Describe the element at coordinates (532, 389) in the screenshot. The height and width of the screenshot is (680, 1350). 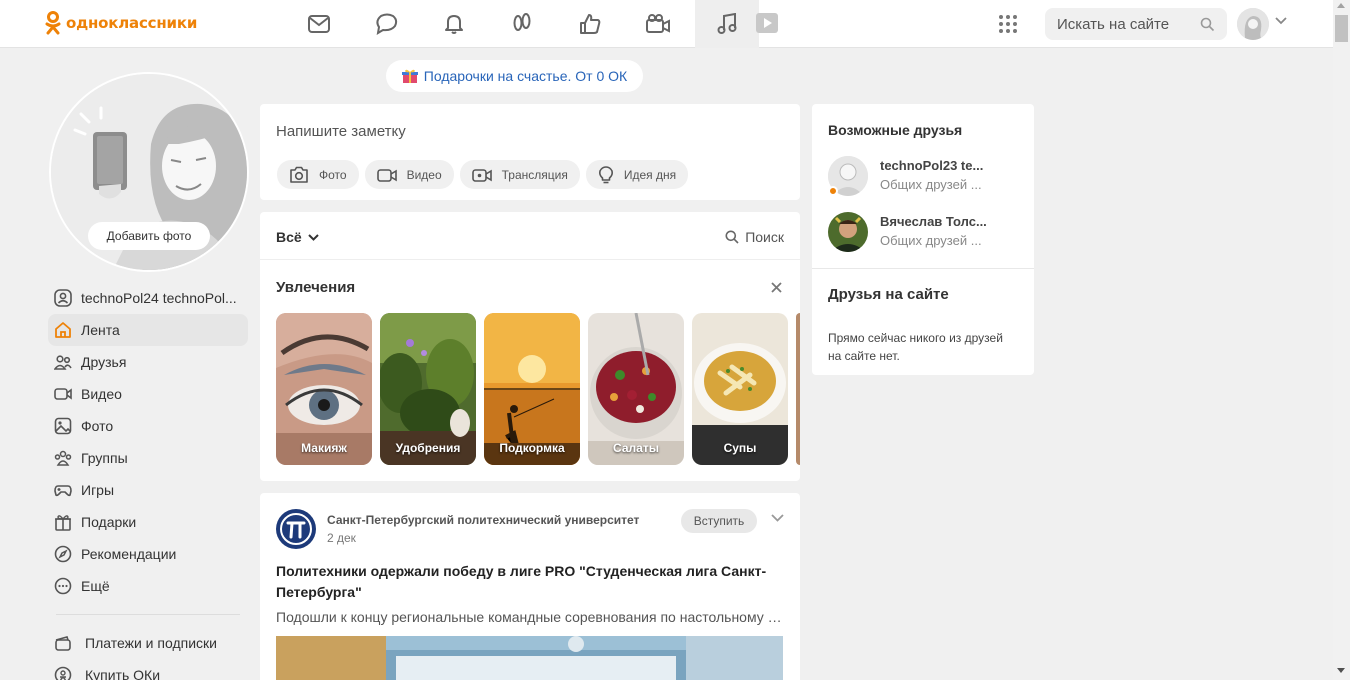
I see `hobby-tile-feeding: Подкормка` at that location.